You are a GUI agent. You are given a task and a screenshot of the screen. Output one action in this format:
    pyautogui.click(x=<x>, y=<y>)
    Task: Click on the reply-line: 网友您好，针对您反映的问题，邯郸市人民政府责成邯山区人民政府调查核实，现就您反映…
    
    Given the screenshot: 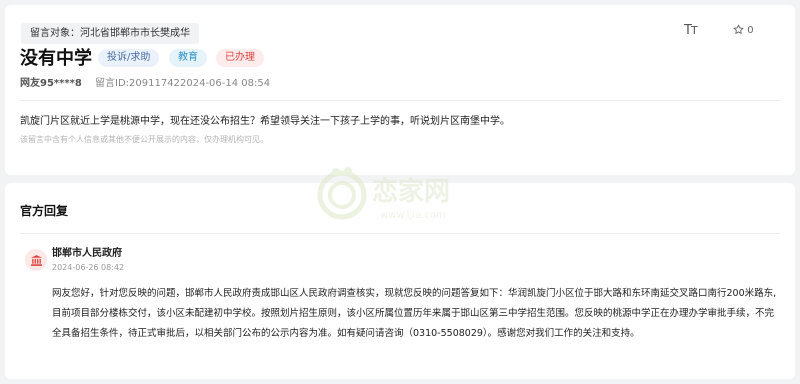 What is the action you would take?
    pyautogui.click(x=414, y=293)
    